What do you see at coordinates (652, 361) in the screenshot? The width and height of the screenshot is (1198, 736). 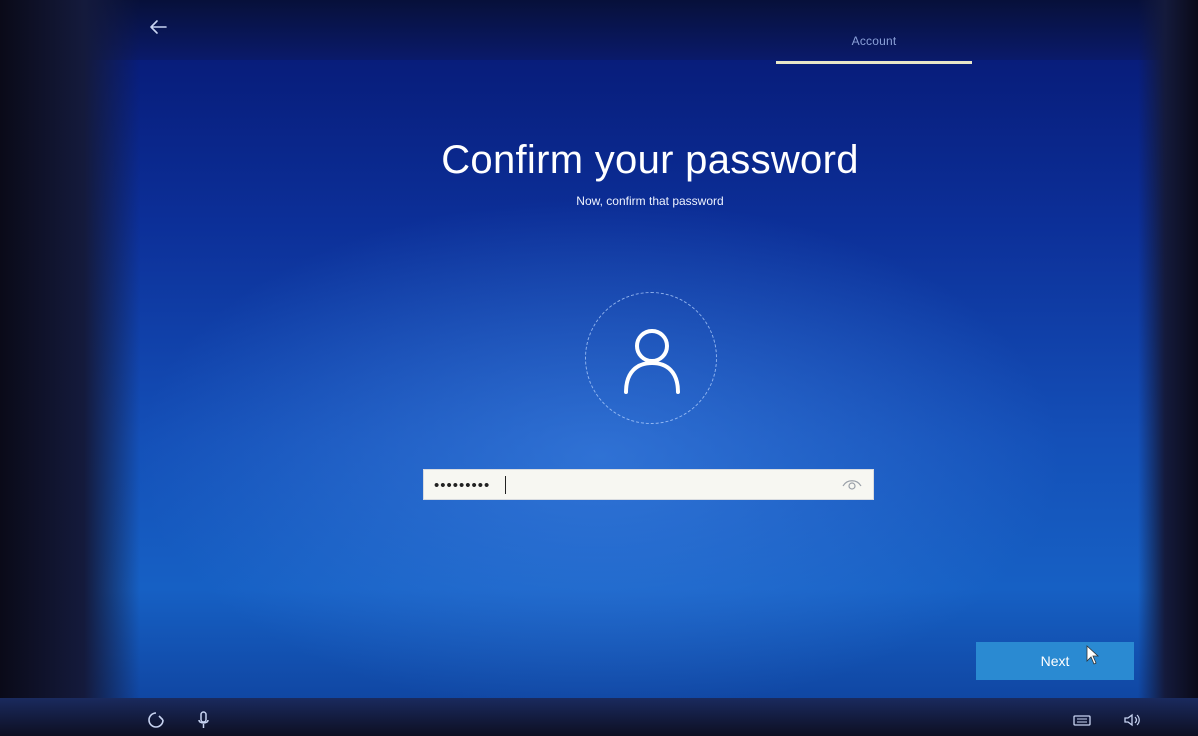 I see `user-avatar-icon` at bounding box center [652, 361].